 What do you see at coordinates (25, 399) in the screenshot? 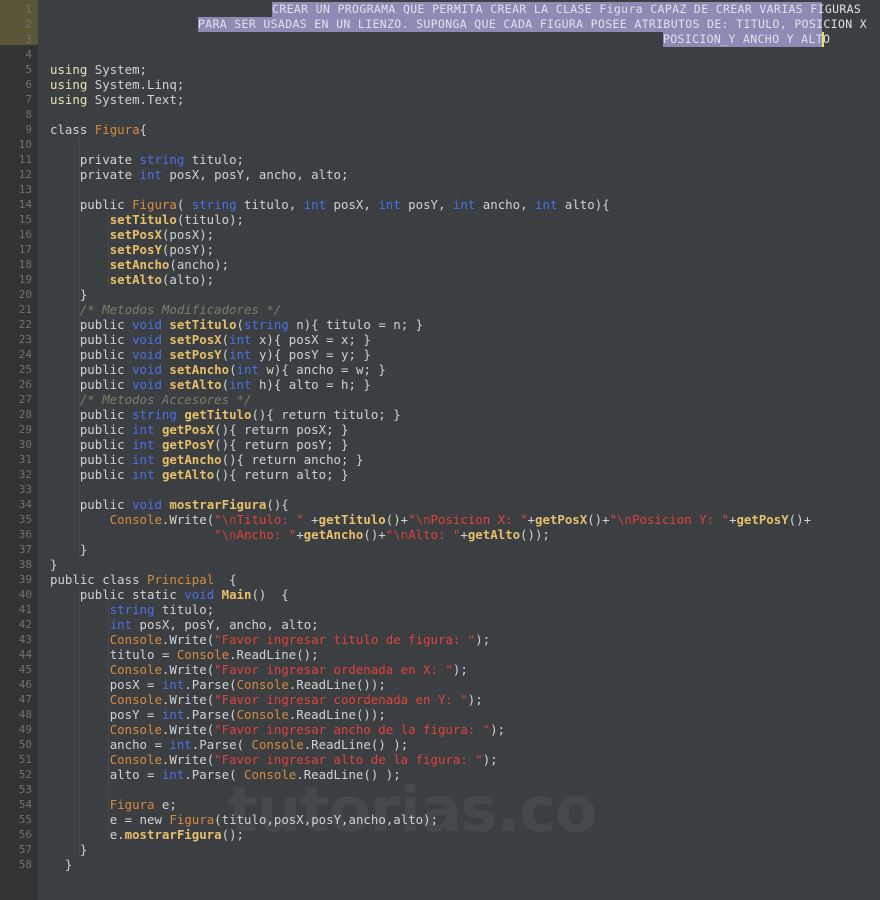
I see `line-number: 27` at bounding box center [25, 399].